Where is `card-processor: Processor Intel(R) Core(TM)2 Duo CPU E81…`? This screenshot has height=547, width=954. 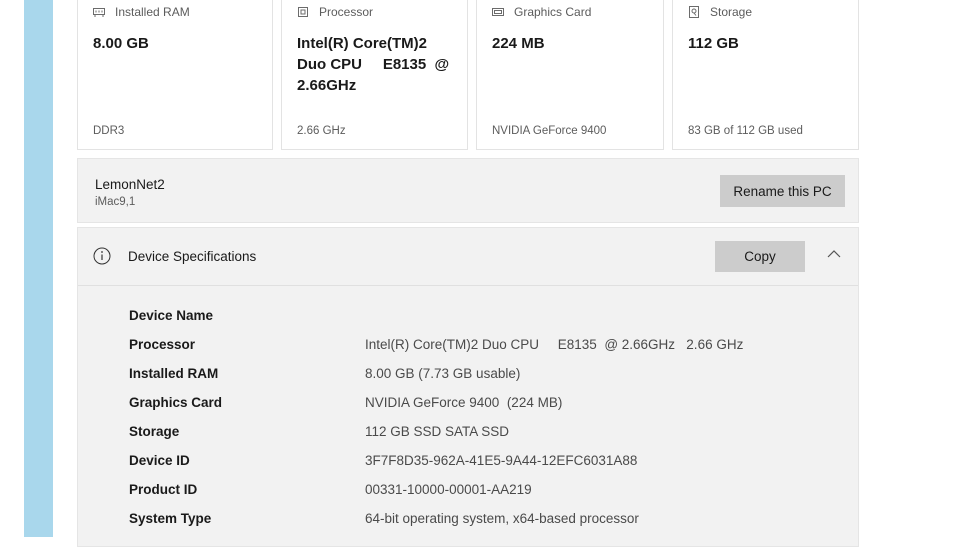
card-processor: Processor Intel(R) Core(TM)2 Duo CPU E81… is located at coordinates (374, 75).